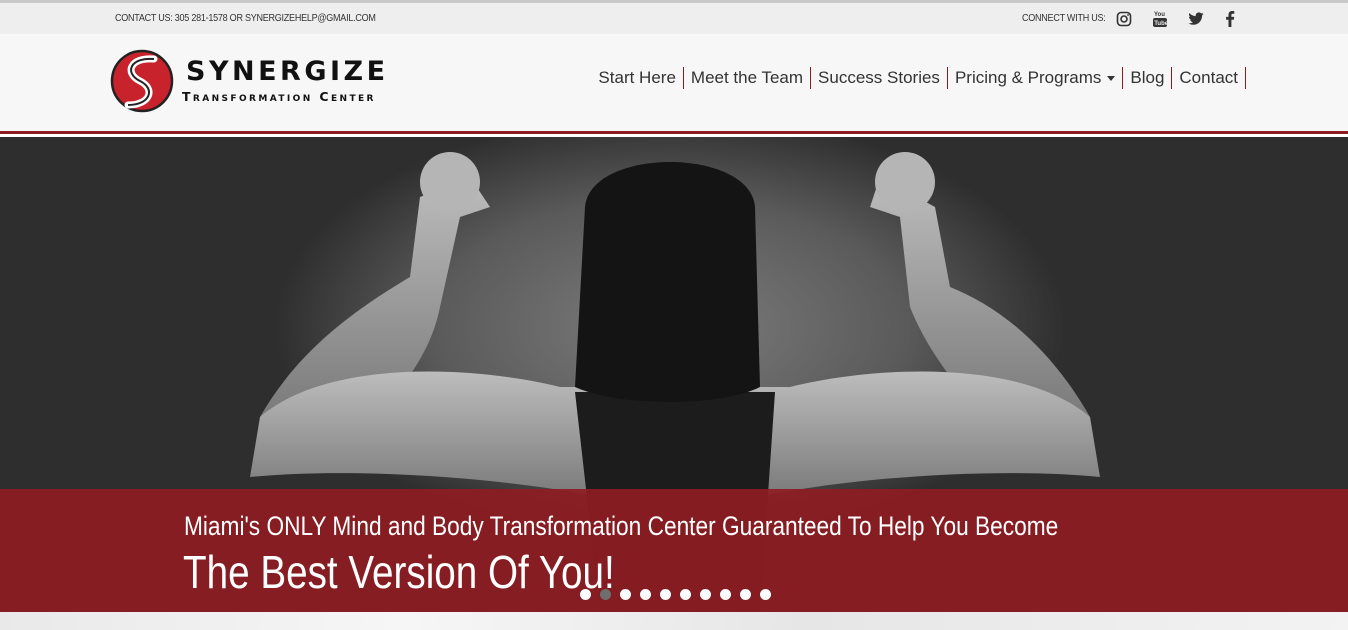  What do you see at coordinates (279, 96) in the screenshot?
I see `logo-subtitle: Transformation Center` at bounding box center [279, 96].